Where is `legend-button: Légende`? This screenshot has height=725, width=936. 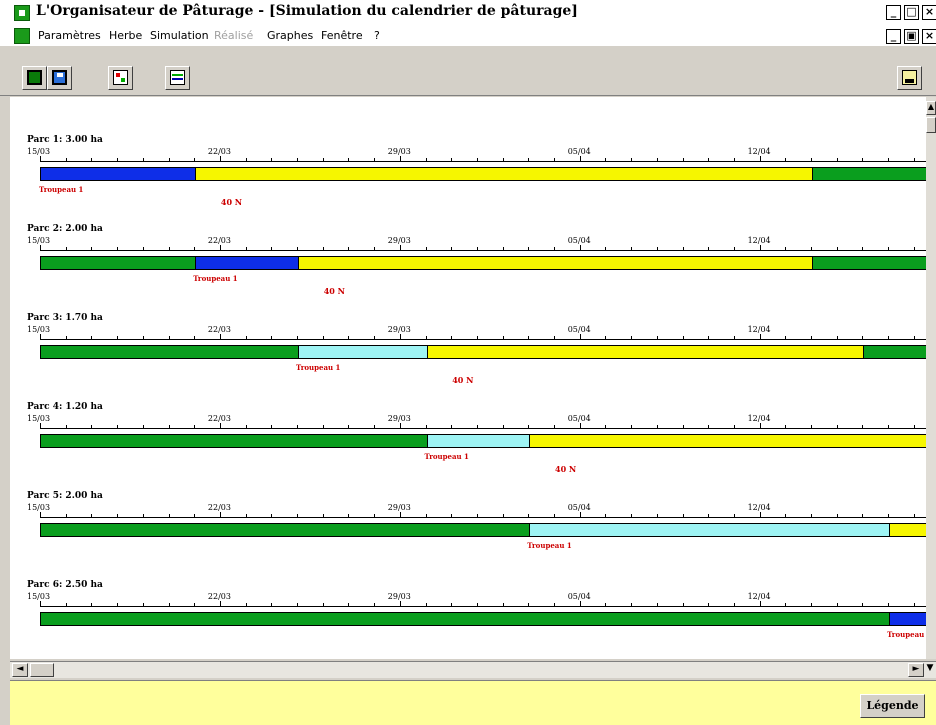 legend-button: Légende is located at coordinates (892, 706).